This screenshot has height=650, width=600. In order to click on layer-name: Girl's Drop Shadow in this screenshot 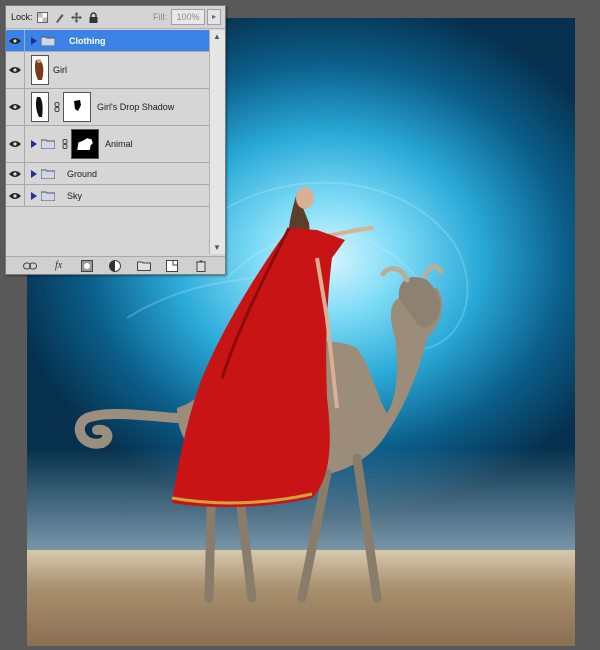, I will do `click(136, 107)`.